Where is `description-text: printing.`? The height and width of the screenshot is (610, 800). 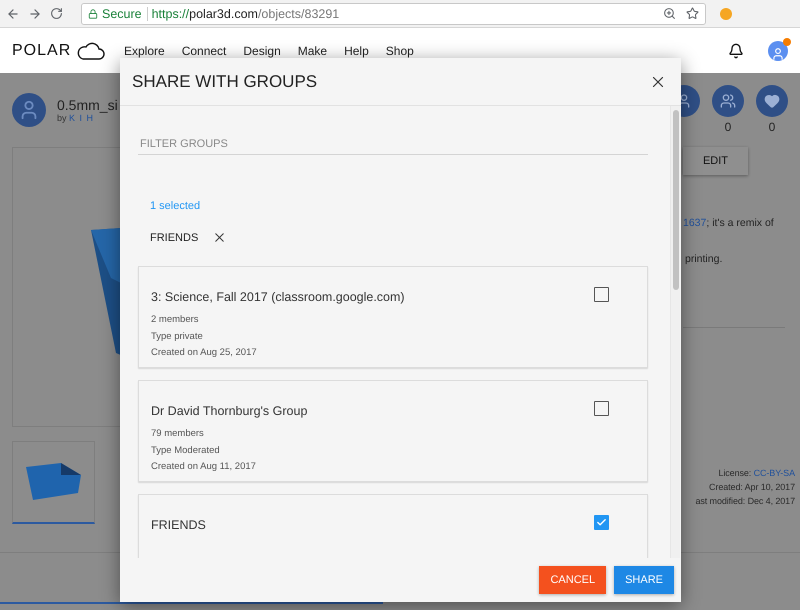 description-text: printing. is located at coordinates (704, 259).